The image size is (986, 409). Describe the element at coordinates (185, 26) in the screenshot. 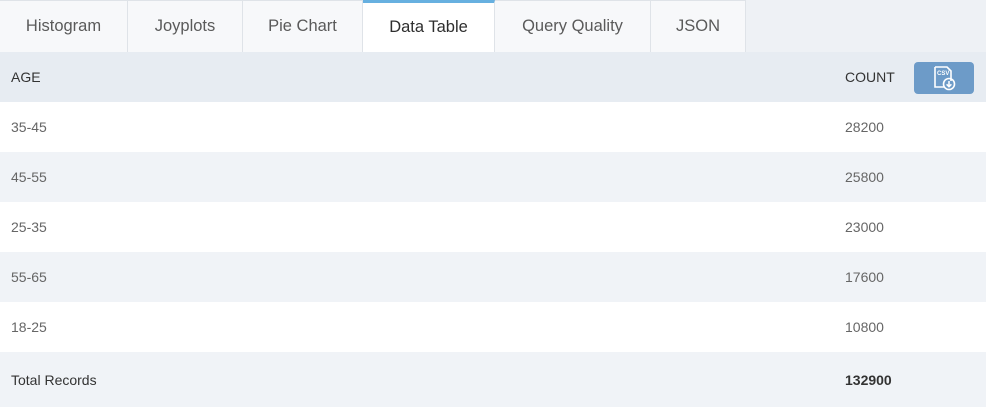

I see `tab-joyplots: Joyplots` at that location.